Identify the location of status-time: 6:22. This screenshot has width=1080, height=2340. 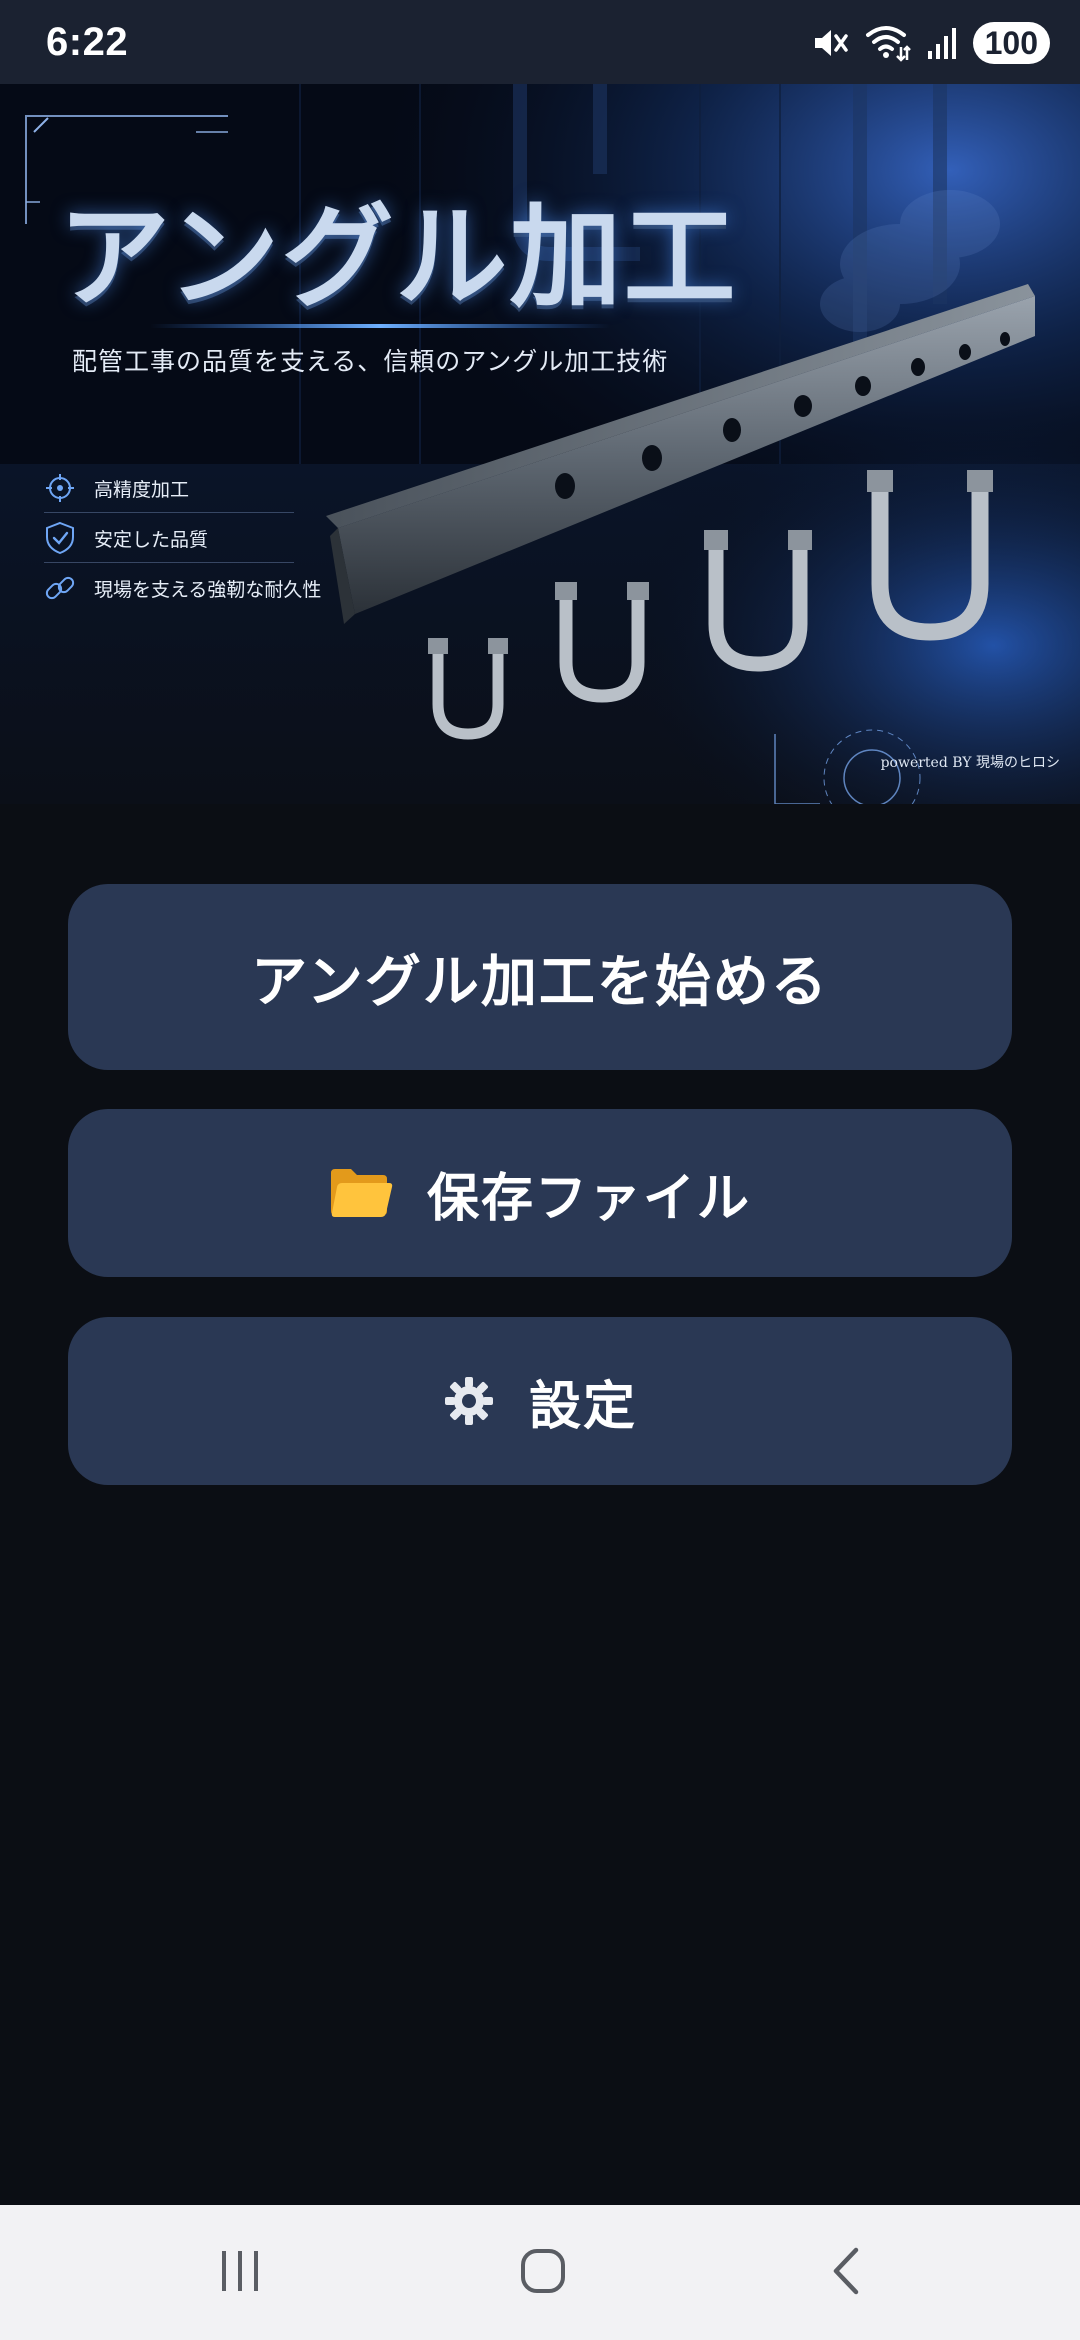
(87, 42).